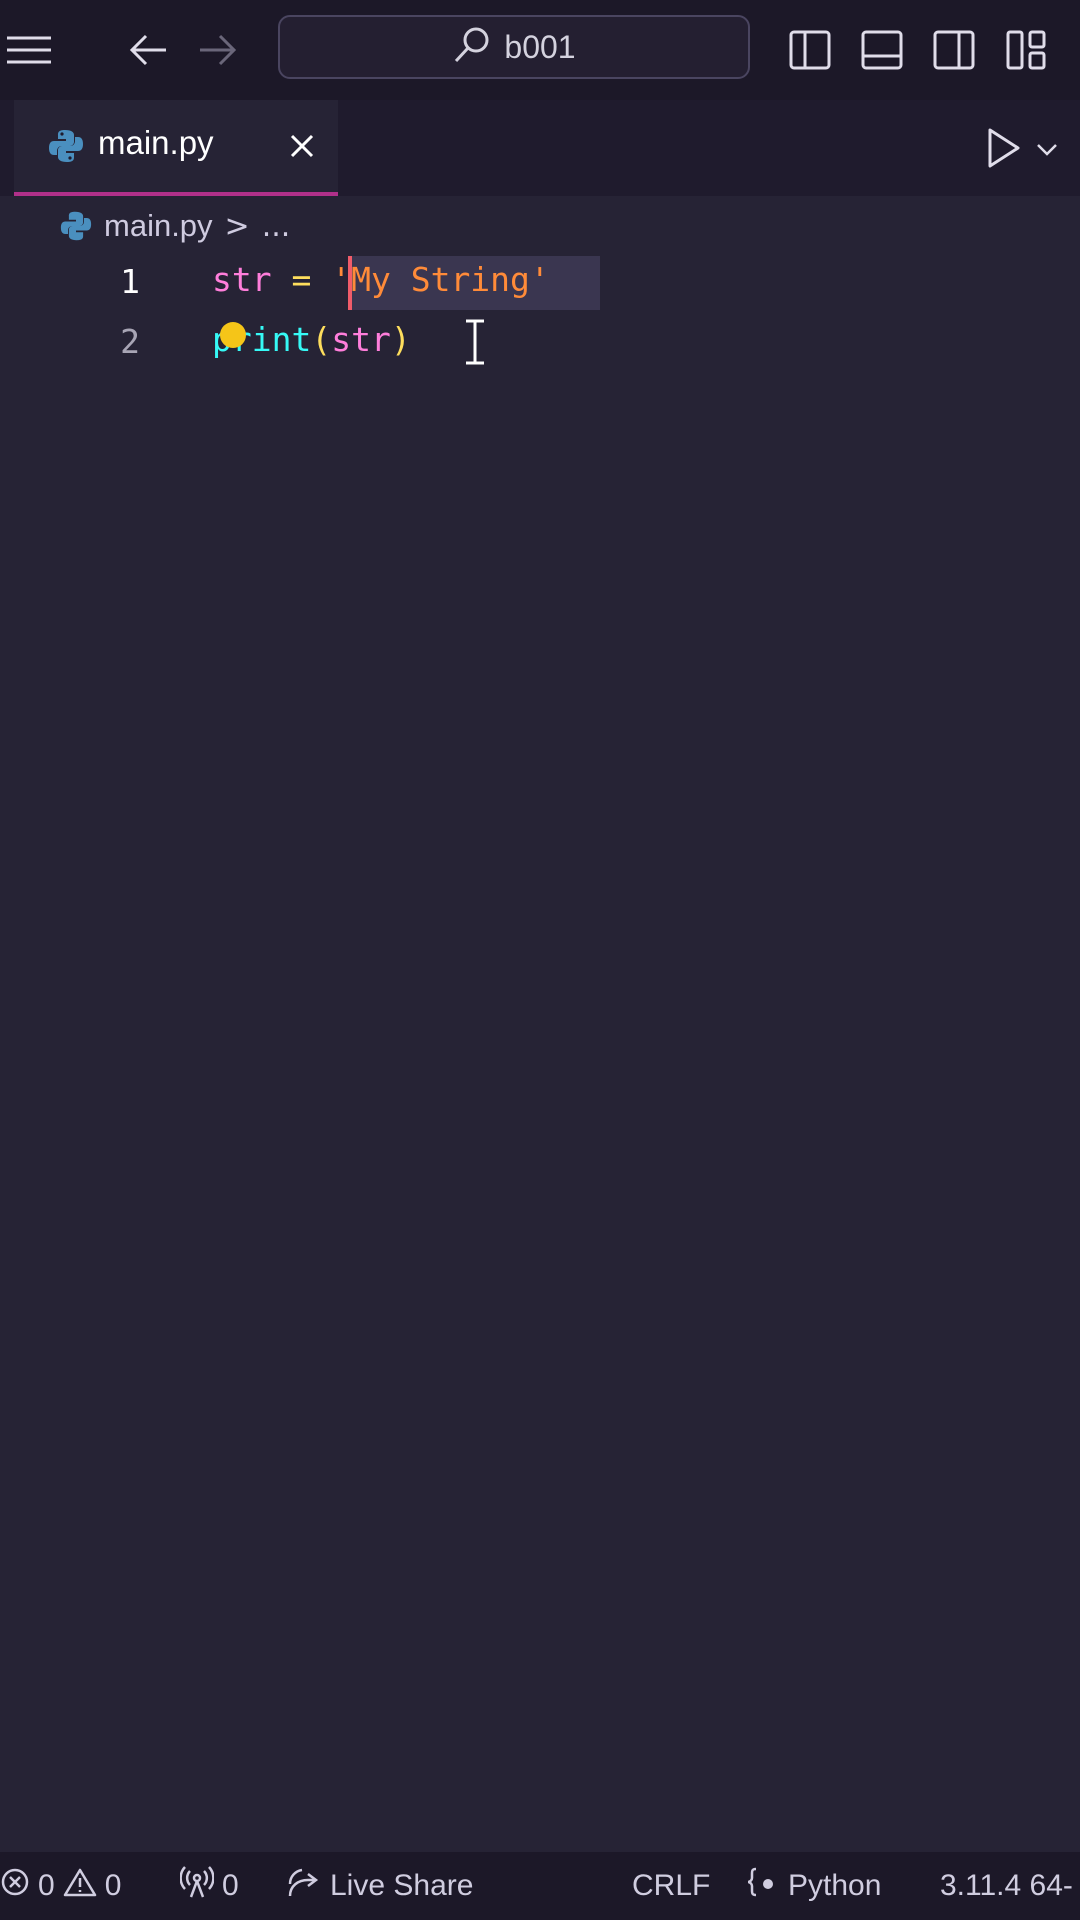 This screenshot has width=1080, height=1920. Describe the element at coordinates (148, 50) in the screenshot. I see `back-arrow-icon` at that location.